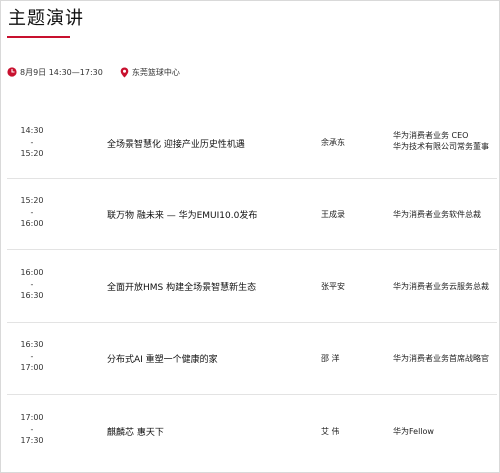 Image resolution: width=500 pixels, height=473 pixels. What do you see at coordinates (431, 135) in the screenshot?
I see `speaker-role-line: 华为消费者业务 CEO` at bounding box center [431, 135].